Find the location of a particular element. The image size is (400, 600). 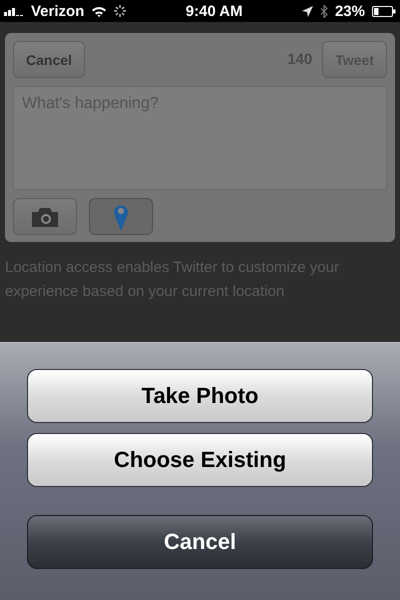

battery-percent: 23% is located at coordinates (349, 11).